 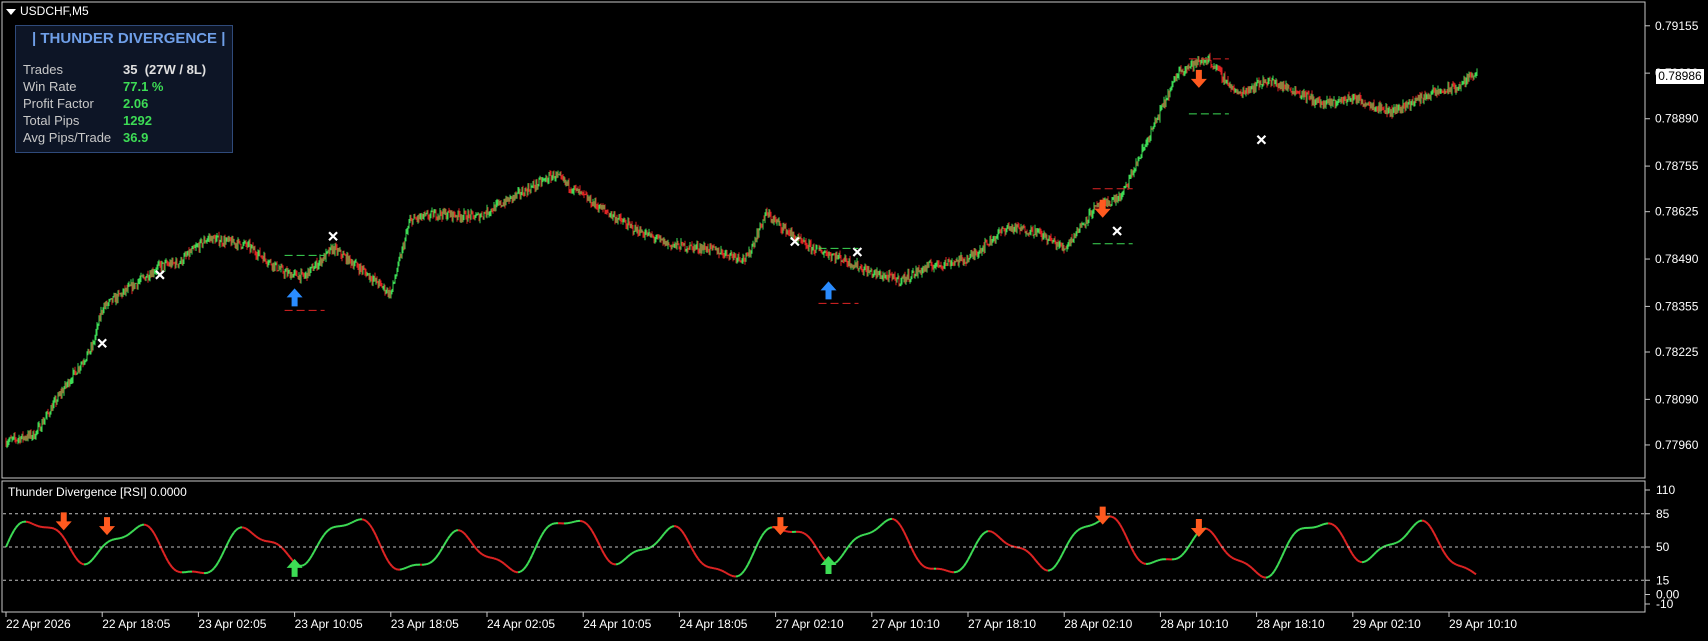 What do you see at coordinates (67, 137) in the screenshot?
I see `stat-label-avg-pips: Avg Pips/Trade` at bounding box center [67, 137].